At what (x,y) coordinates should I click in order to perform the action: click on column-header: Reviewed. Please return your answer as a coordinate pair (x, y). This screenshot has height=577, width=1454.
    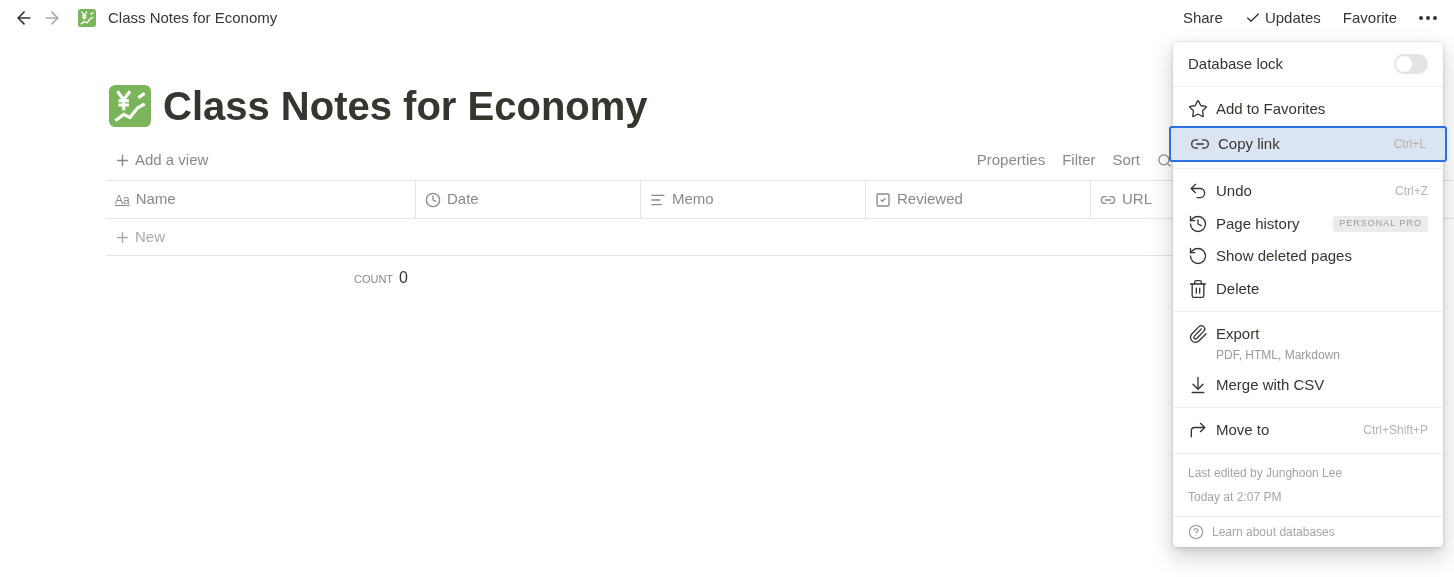
    Looking at the image, I should click on (978, 199).